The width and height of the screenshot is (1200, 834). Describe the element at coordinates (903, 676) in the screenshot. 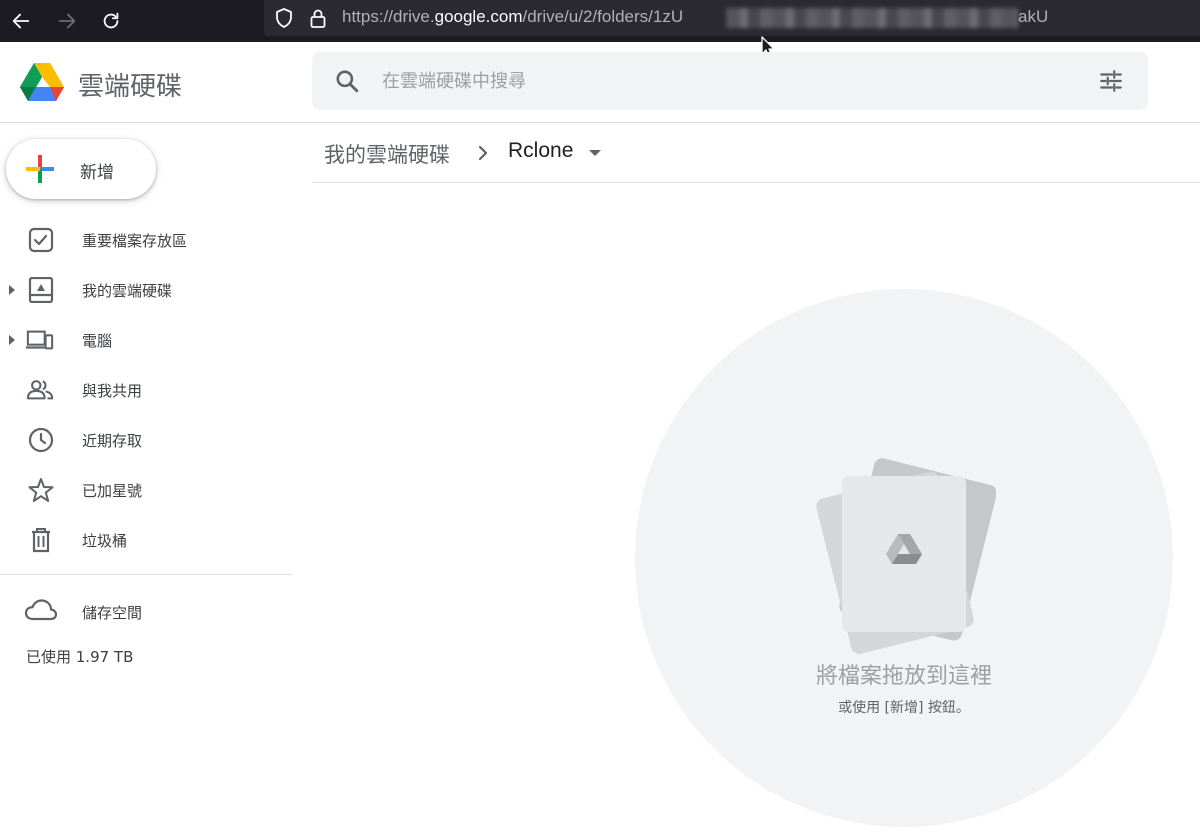

I see `drop-zone-title: 將檔案拖放到這裡` at that location.